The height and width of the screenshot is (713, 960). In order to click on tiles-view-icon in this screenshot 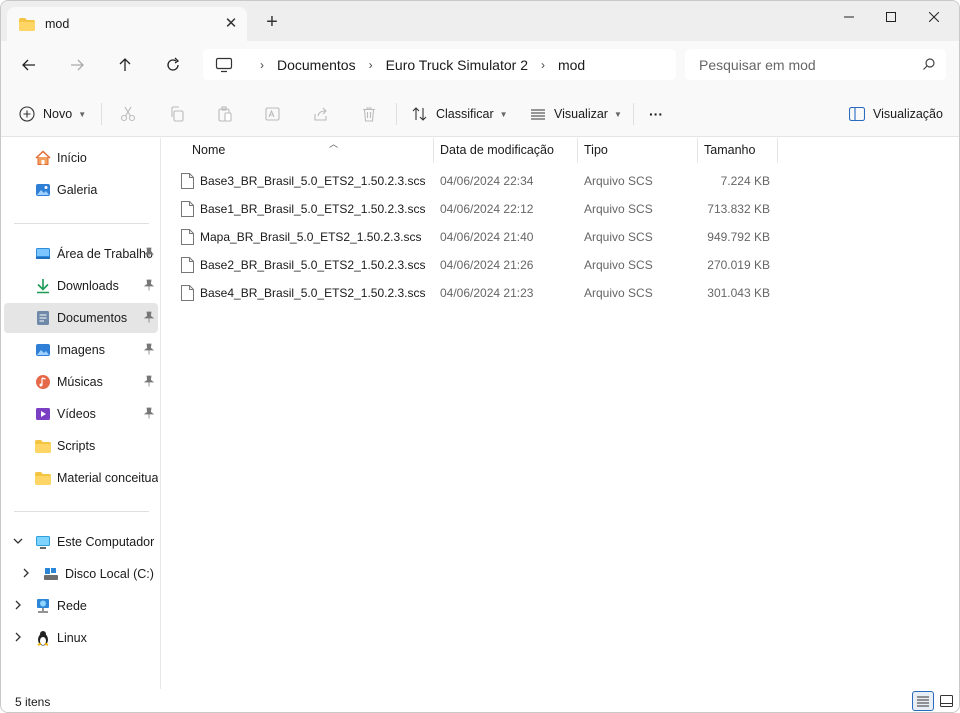, I will do `click(946, 701)`.